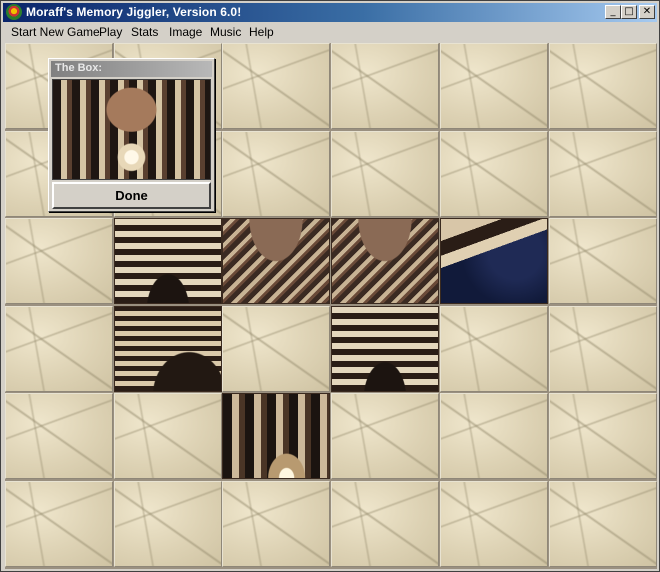 The height and width of the screenshot is (572, 660). I want to click on tile-hidden-r5-c1, so click(59, 436).